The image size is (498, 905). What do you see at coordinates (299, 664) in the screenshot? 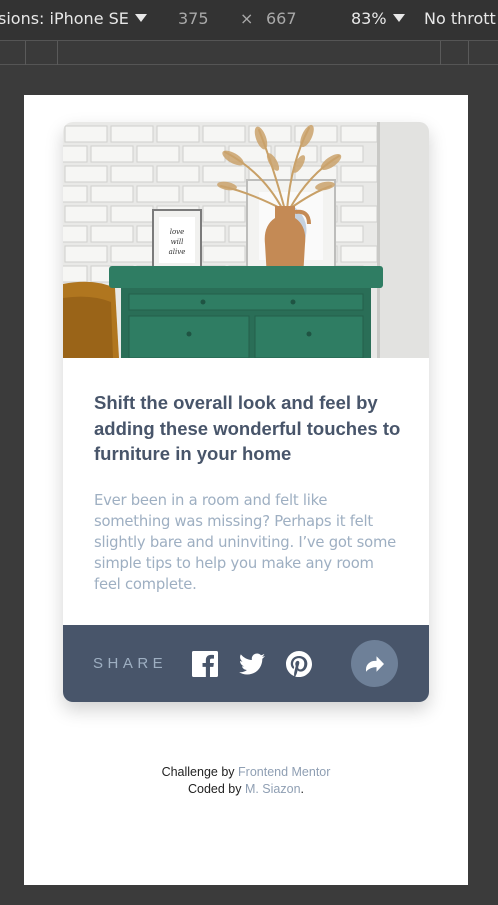
I see `pinterest-icon` at bounding box center [299, 664].